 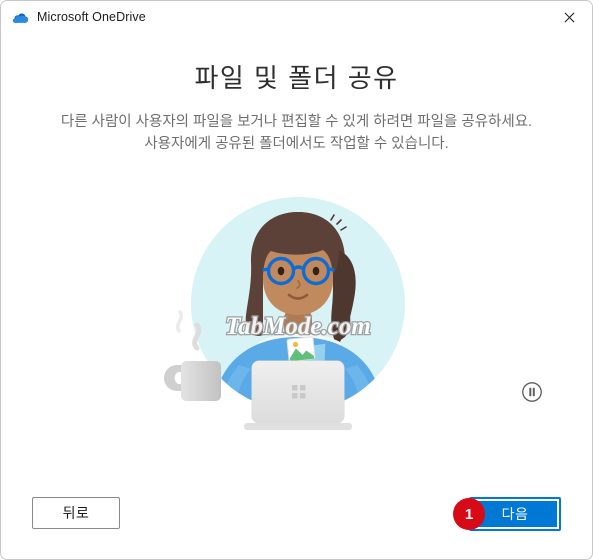 What do you see at coordinates (281, 271) in the screenshot?
I see `eye-left` at bounding box center [281, 271].